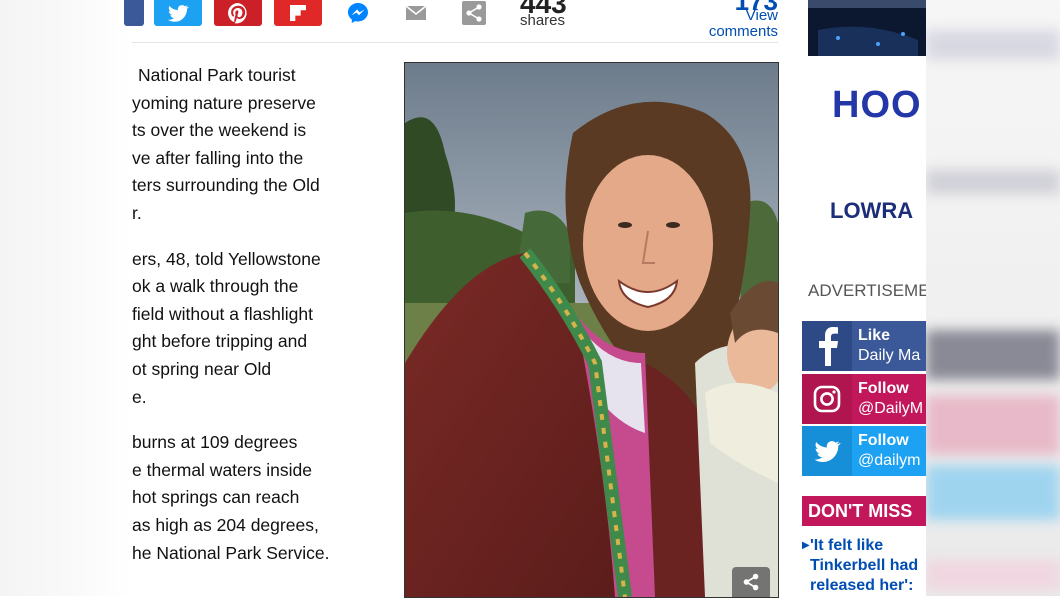 This screenshot has width=1060, height=598. Describe the element at coordinates (877, 105) in the screenshot. I see `ad-brand-logo-1: HOO` at that location.